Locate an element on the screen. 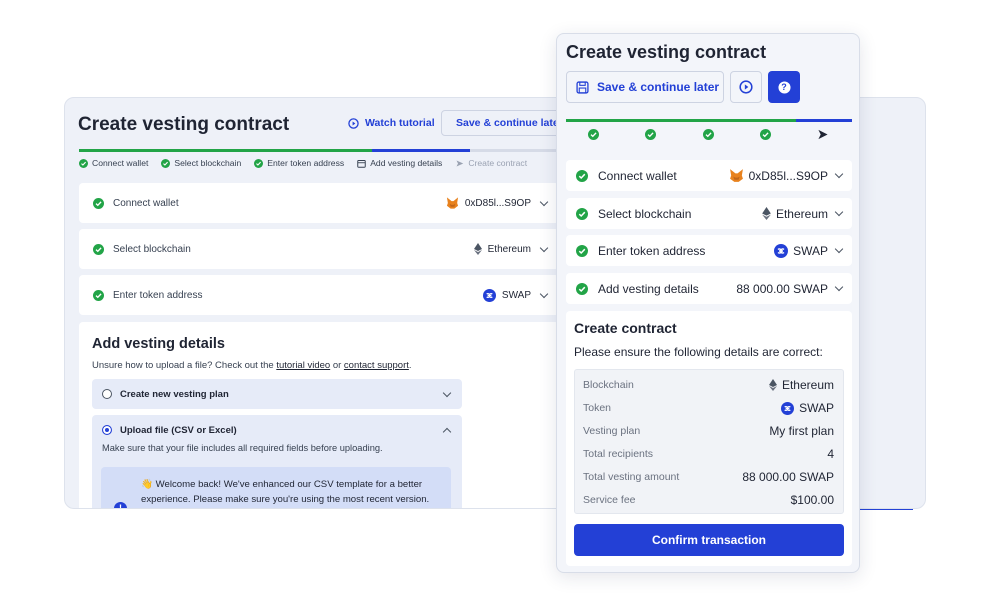 Image resolution: width=996 pixels, height=606 pixels. detail-row: Total recipients 4 is located at coordinates (708, 454).